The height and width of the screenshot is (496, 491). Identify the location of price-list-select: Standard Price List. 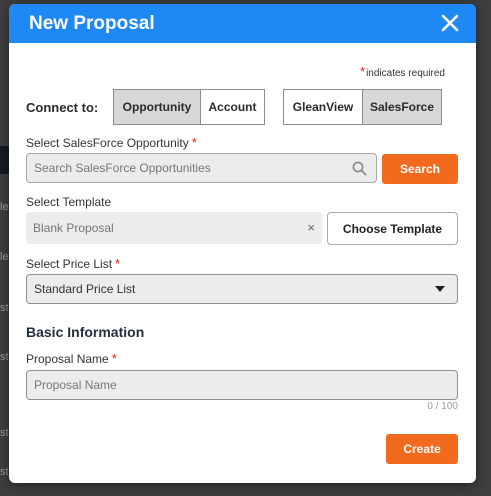
(242, 289).